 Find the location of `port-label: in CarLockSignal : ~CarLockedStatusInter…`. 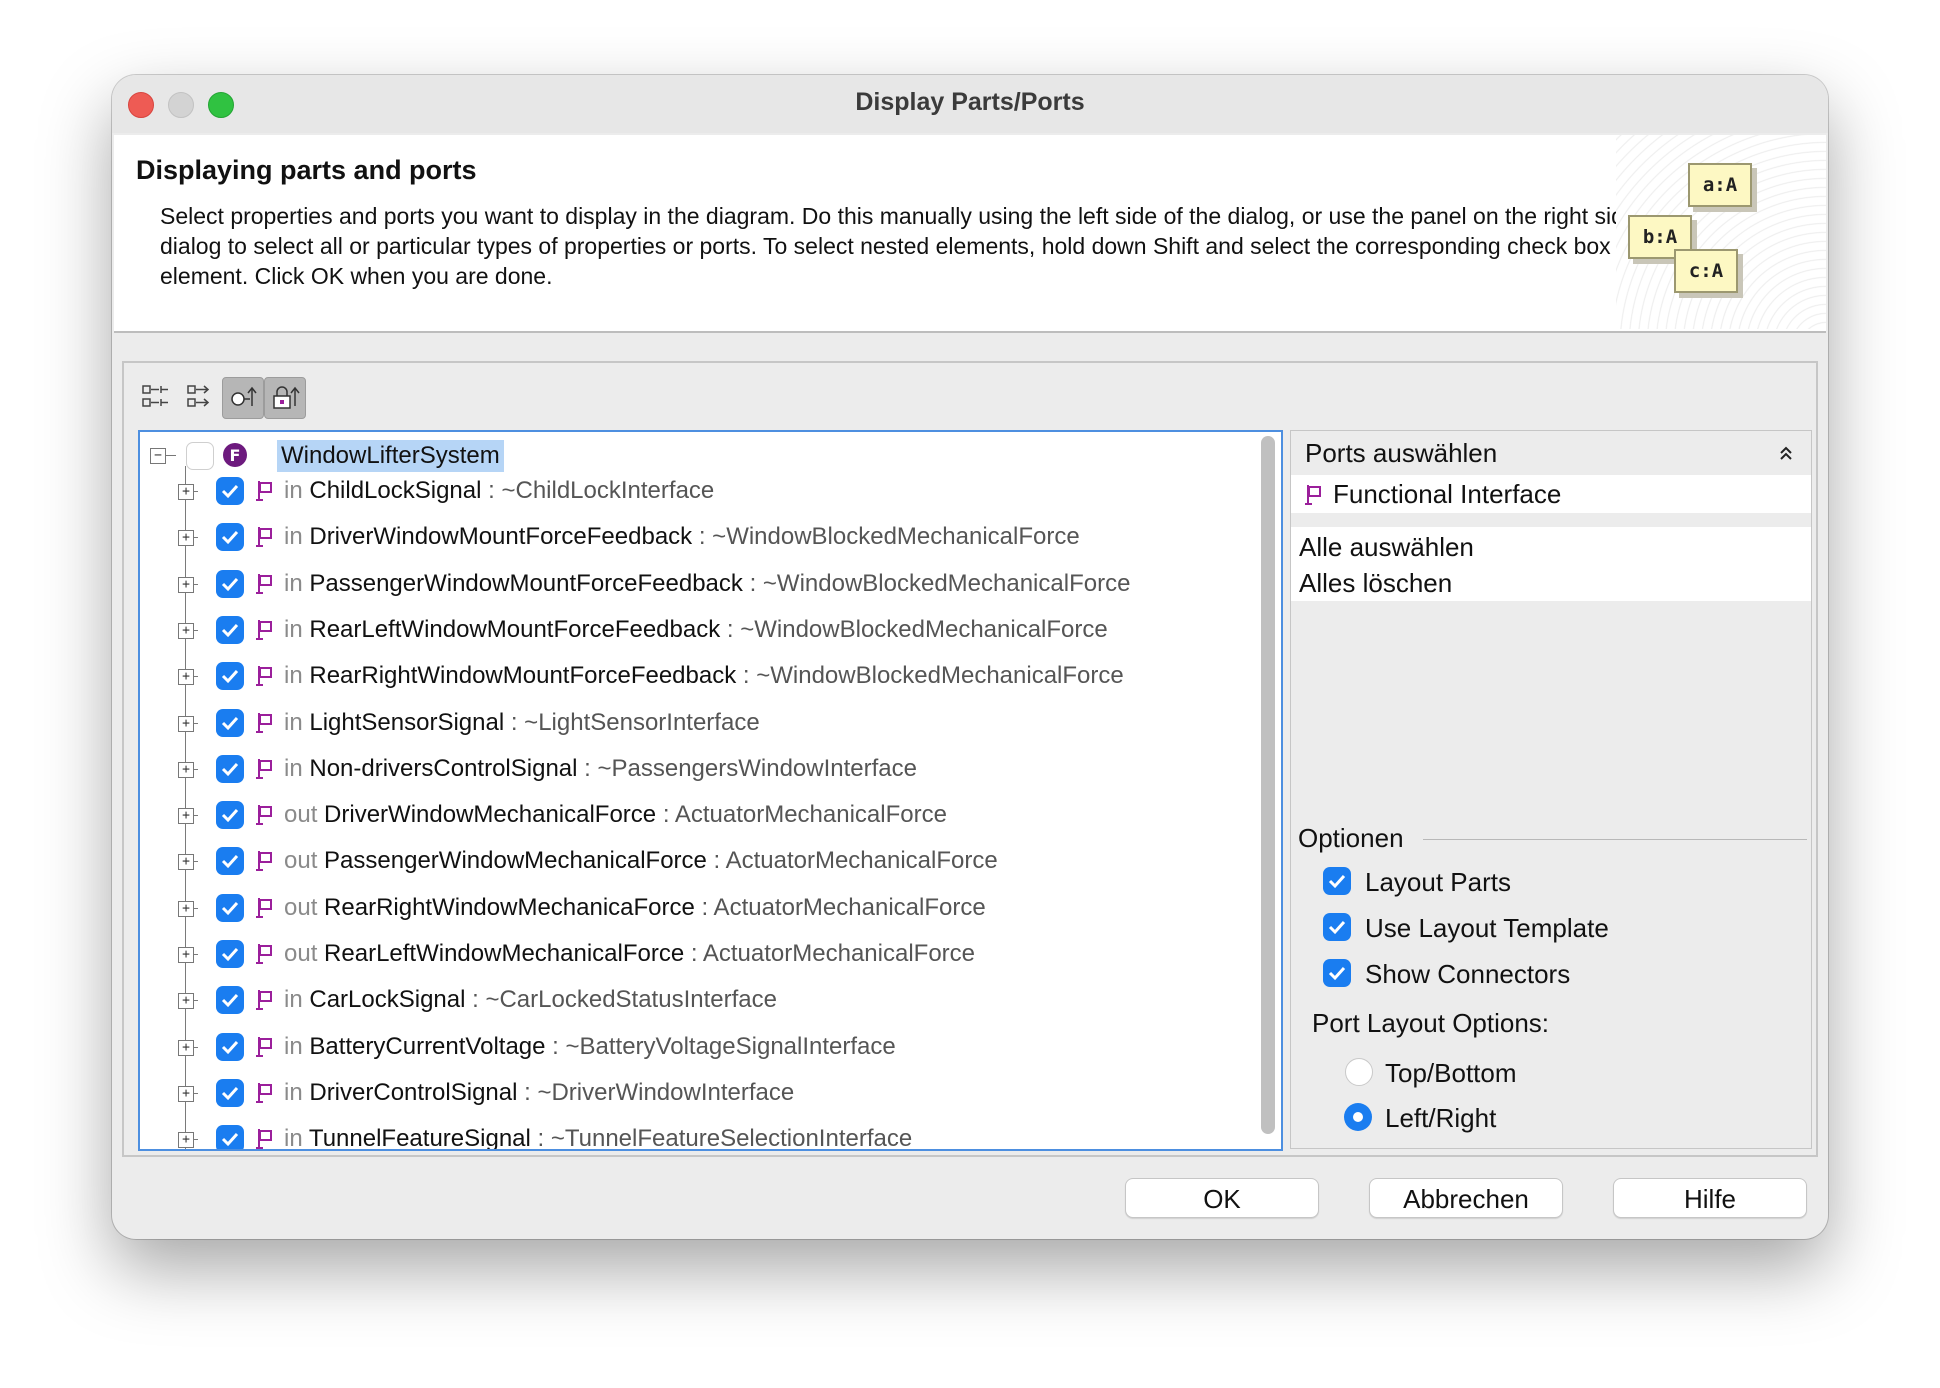

port-label: in CarLockSignal : ~CarLockedStatusInter… is located at coordinates (530, 1000).